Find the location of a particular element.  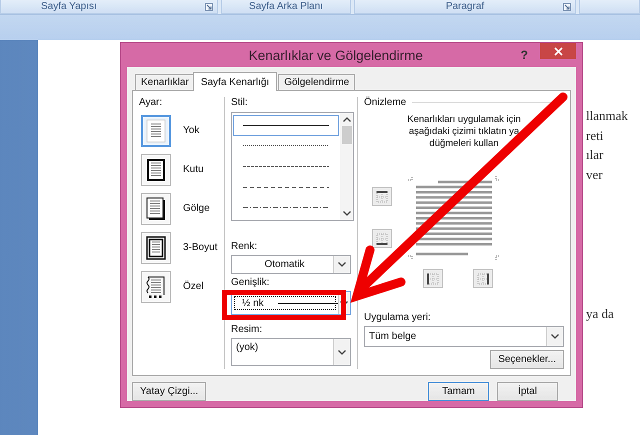

document-text: ver is located at coordinates (594, 175).